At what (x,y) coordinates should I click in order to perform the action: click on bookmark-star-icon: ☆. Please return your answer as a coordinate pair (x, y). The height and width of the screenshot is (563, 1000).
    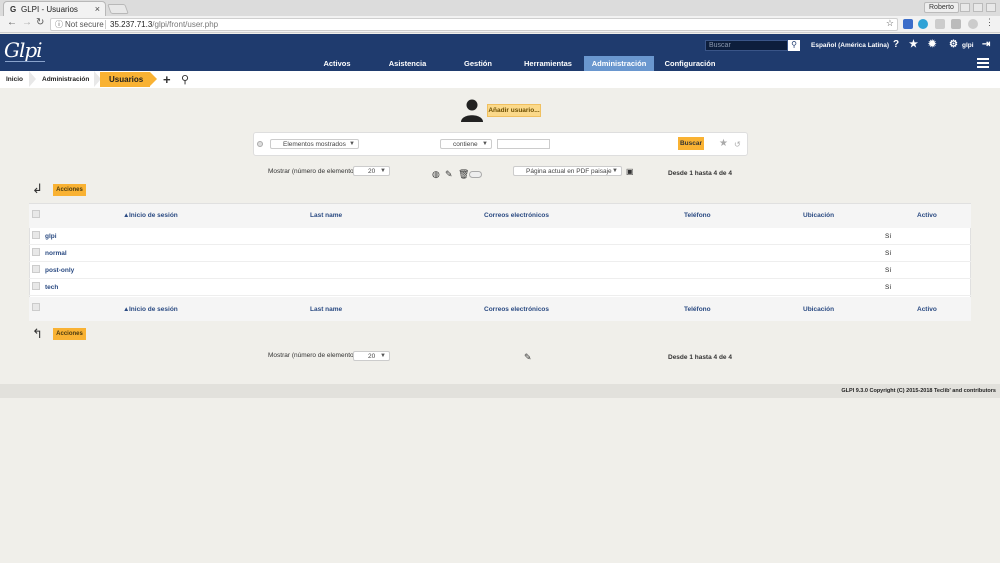
    Looking at the image, I should click on (890, 23).